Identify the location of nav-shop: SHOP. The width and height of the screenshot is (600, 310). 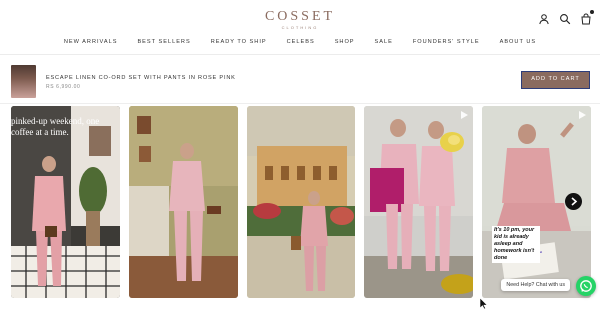
(345, 42).